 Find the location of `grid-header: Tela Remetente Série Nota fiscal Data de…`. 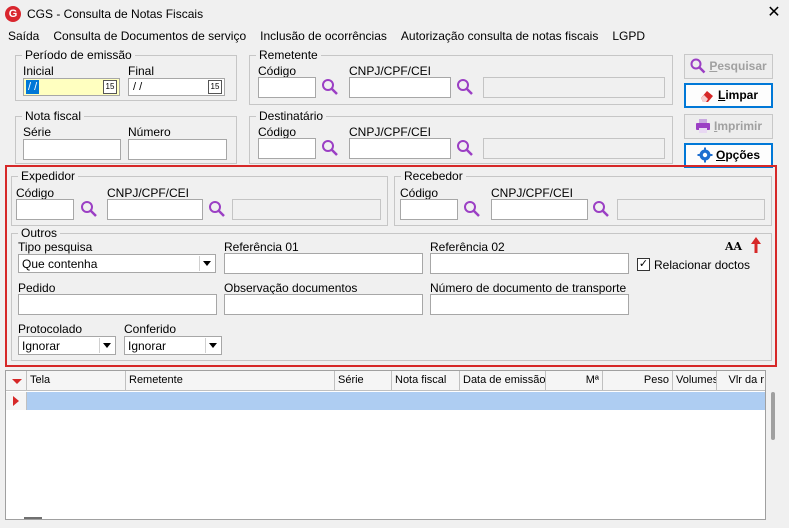

grid-header: Tela Remetente Série Nota fiscal Data de… is located at coordinates (385, 381).